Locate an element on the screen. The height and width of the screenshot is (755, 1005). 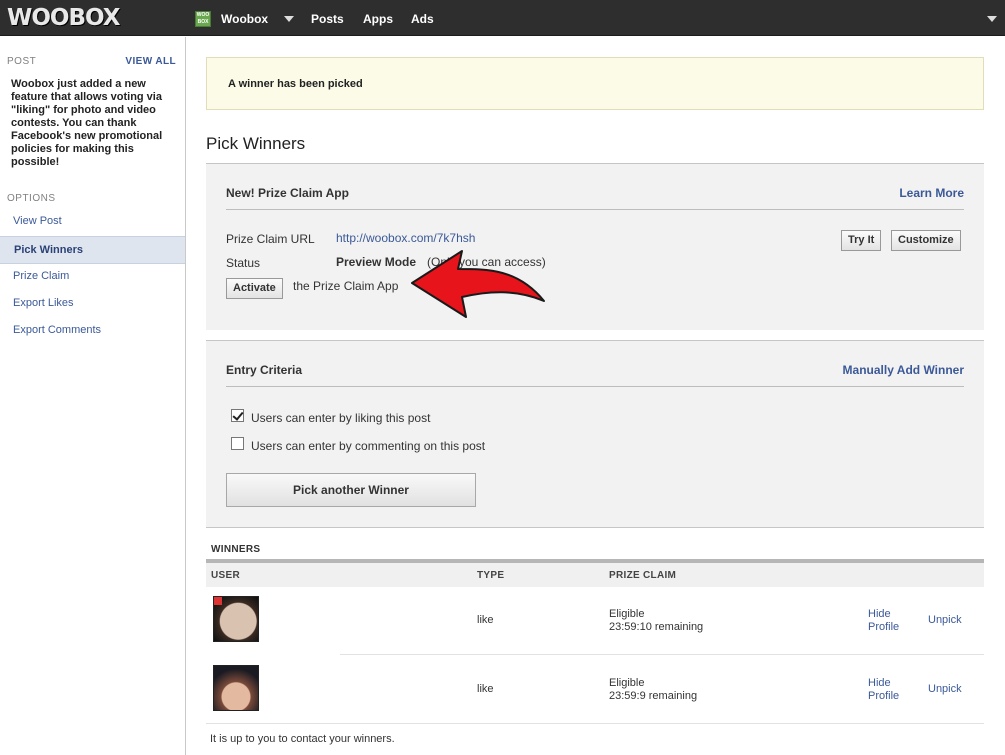
customize-button: Customize is located at coordinates (926, 240).